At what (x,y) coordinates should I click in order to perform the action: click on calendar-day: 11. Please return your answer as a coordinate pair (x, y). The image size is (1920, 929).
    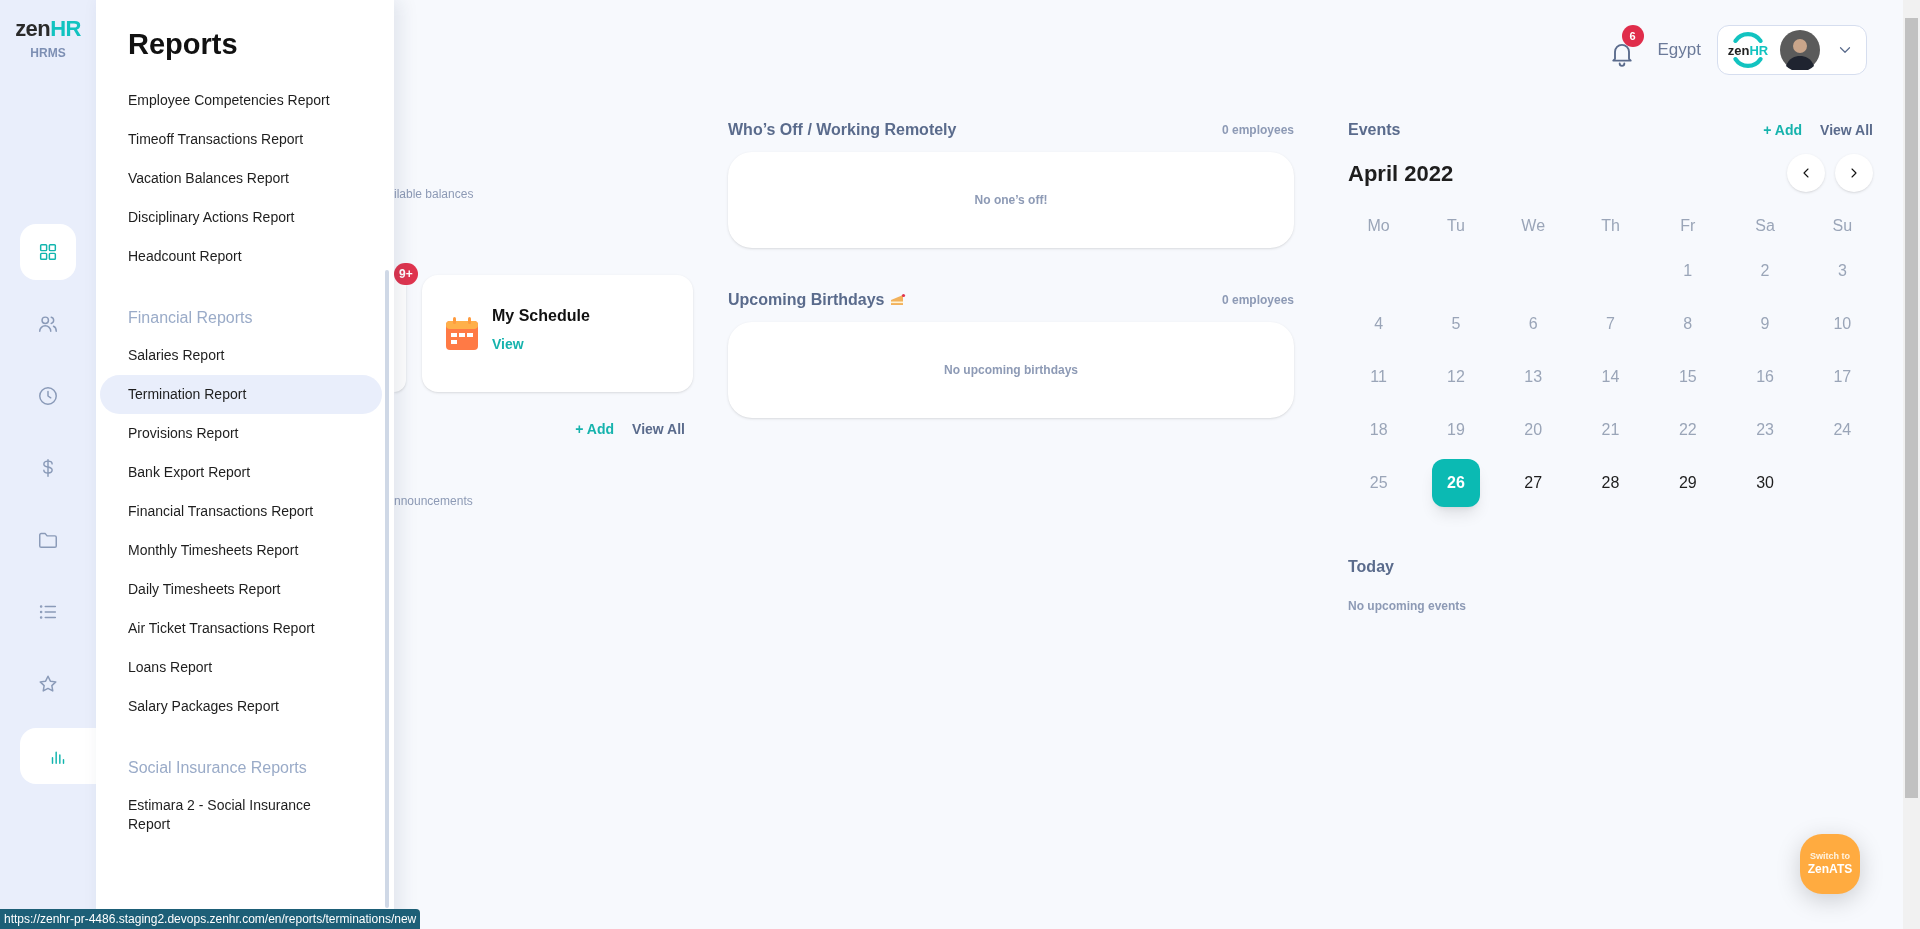
    Looking at the image, I should click on (1378, 376).